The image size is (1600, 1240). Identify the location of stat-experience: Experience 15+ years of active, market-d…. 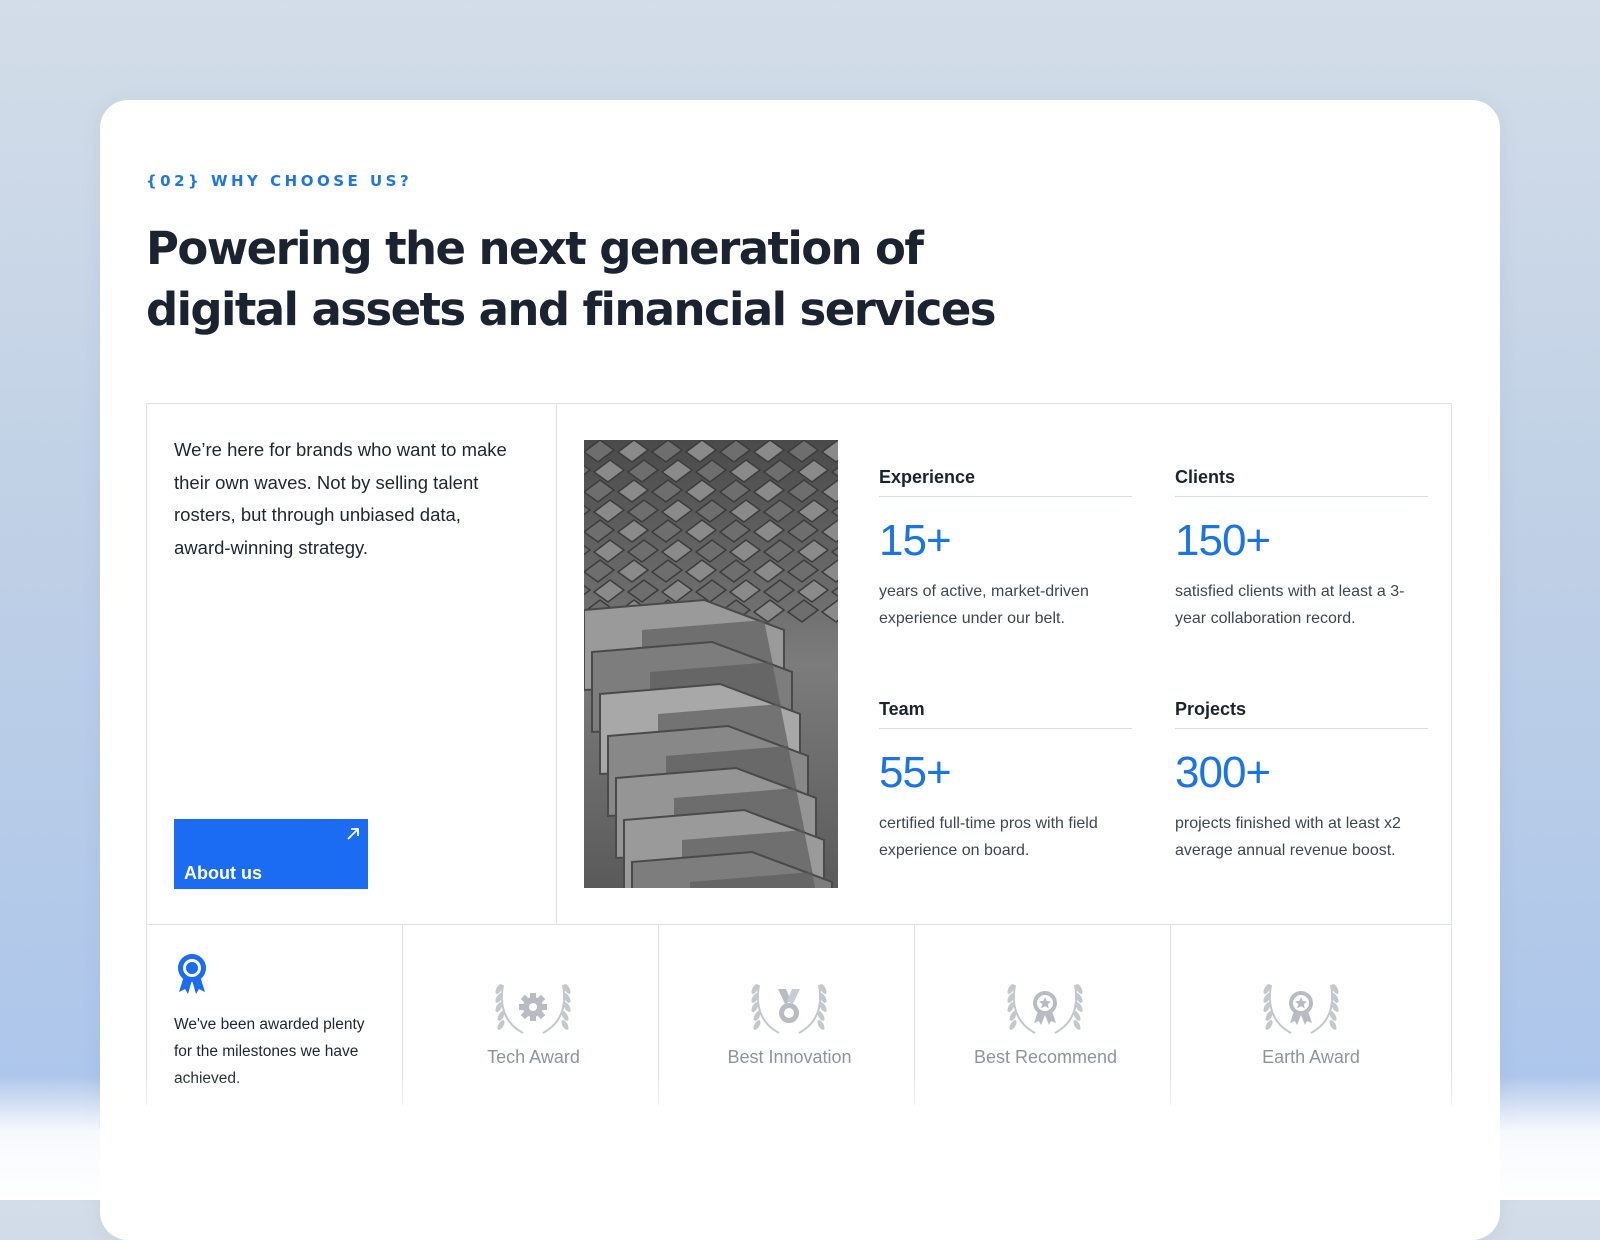
(1005, 545).